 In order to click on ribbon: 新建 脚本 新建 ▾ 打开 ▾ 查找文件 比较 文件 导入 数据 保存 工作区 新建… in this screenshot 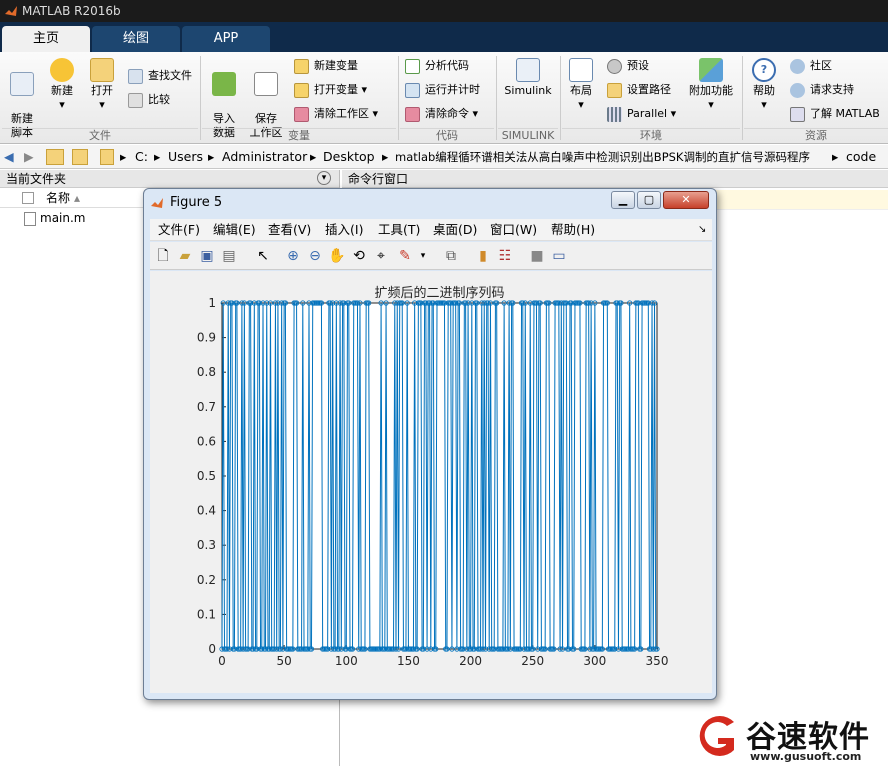, I will do `click(444, 98)`.